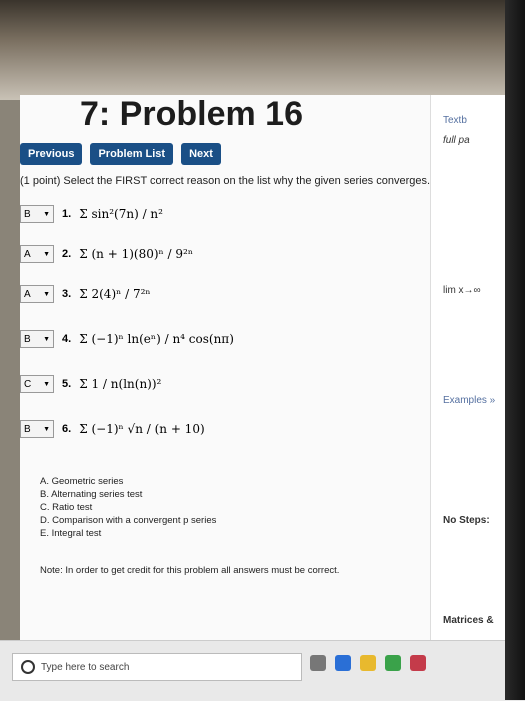  I want to click on file-explorer-icon, so click(368, 663).